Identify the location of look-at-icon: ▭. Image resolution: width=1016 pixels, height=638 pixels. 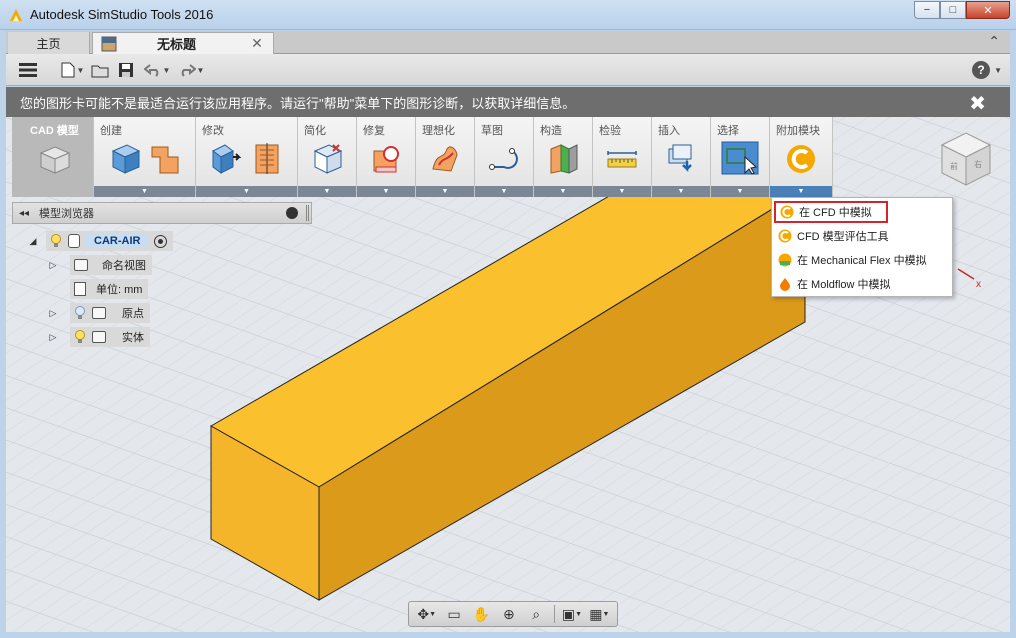
(454, 614).